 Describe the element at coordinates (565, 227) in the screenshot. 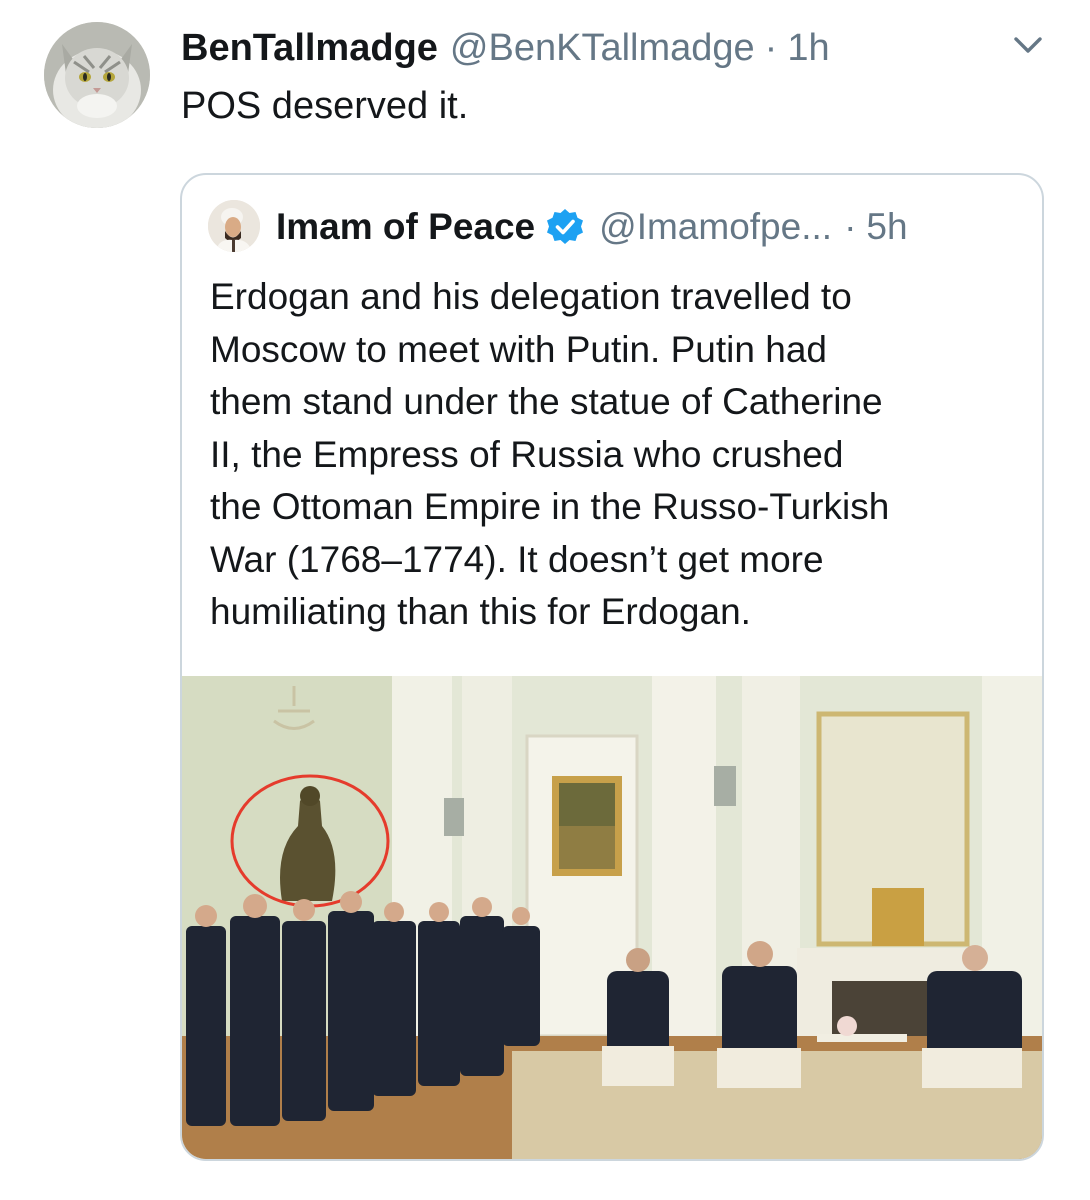

I see `verified-badge-icon` at that location.